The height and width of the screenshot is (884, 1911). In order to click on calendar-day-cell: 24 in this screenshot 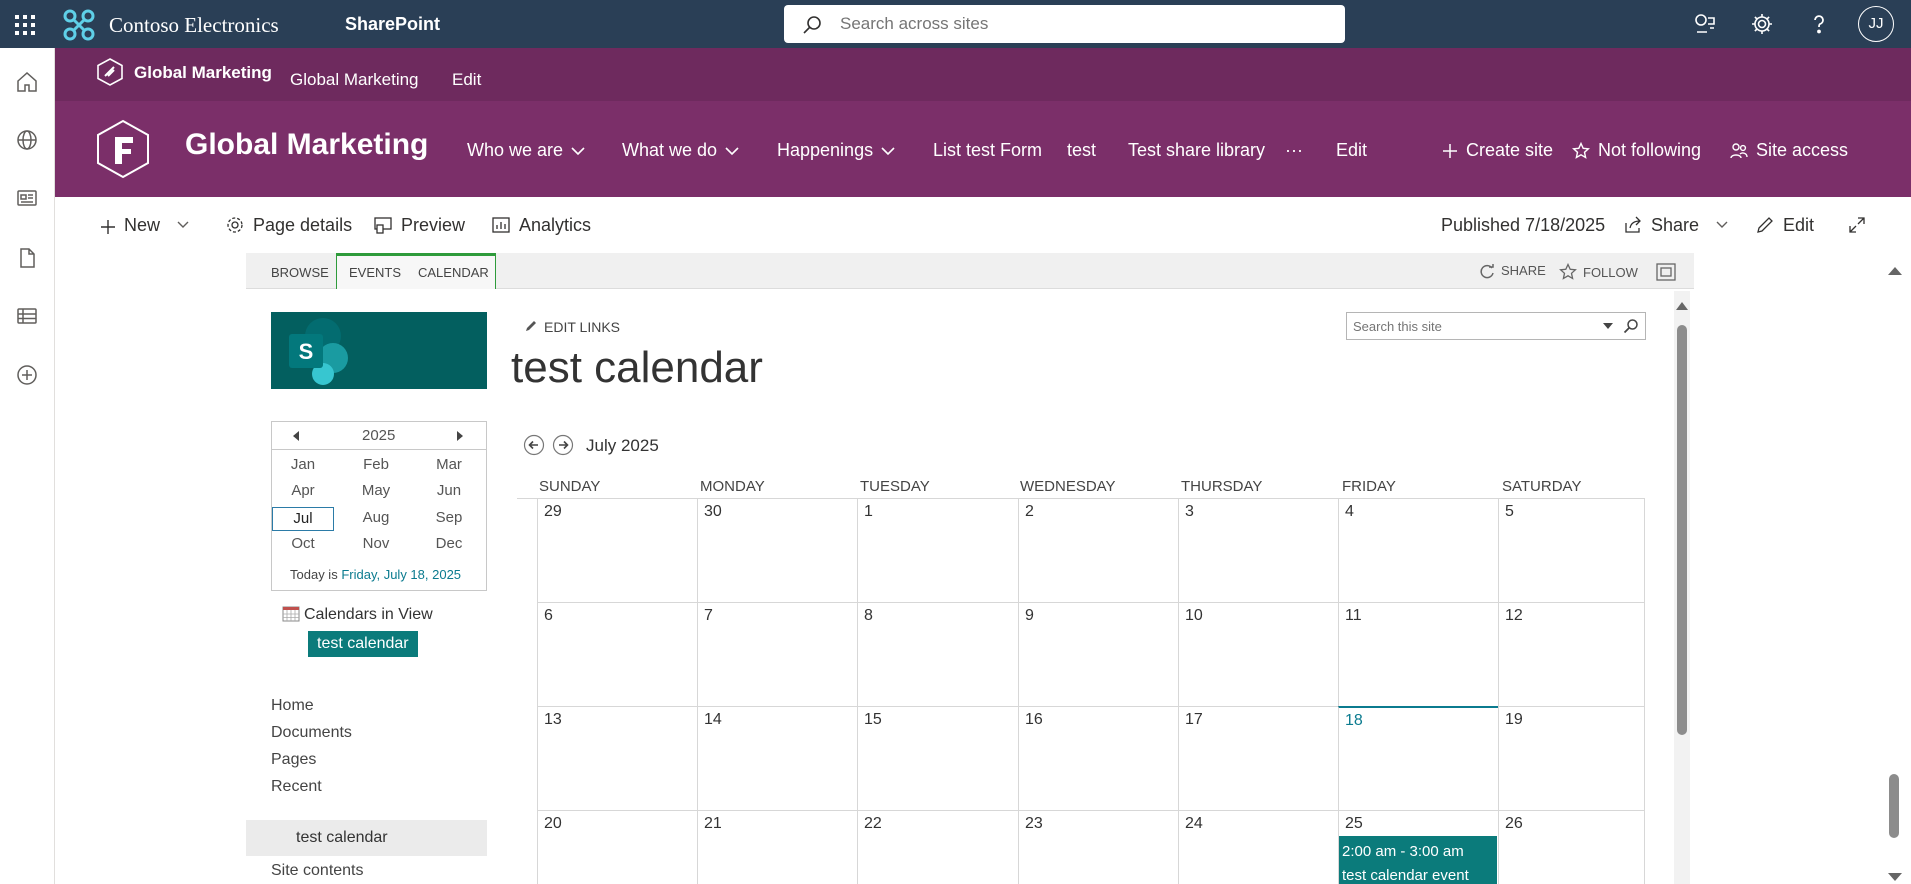, I will do `click(1258, 847)`.